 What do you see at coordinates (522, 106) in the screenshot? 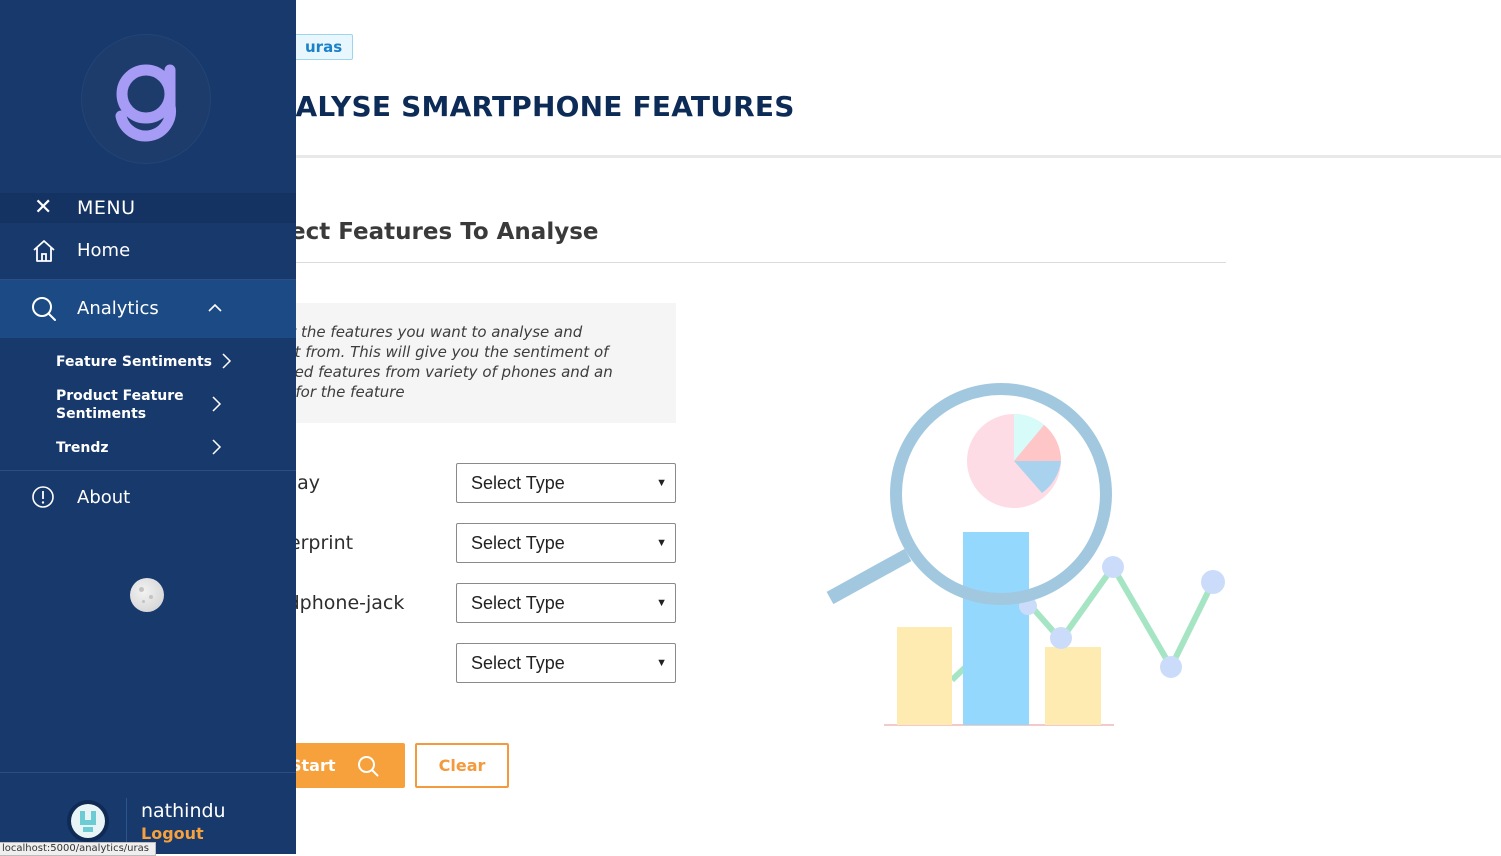
I see `page-title: ANALYSE SMARTPHONE FEATURES` at bounding box center [522, 106].